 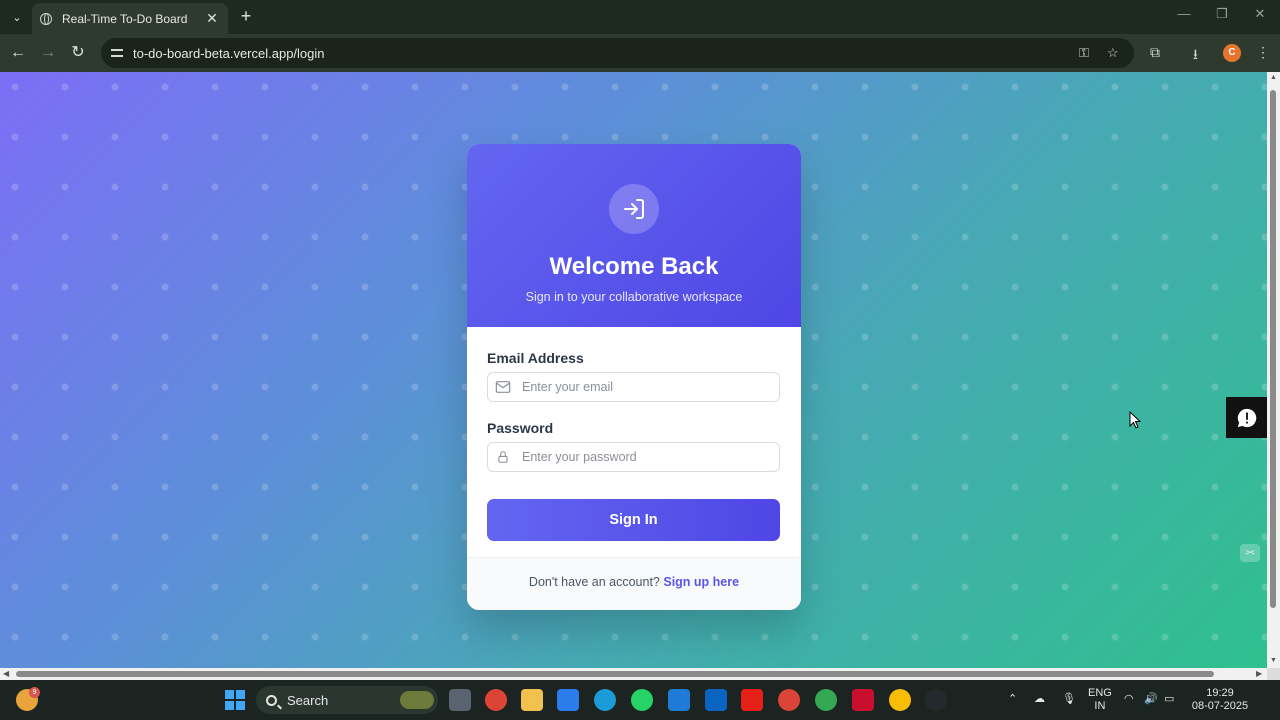 I want to click on page-title: Welcome Back, so click(x=634, y=266).